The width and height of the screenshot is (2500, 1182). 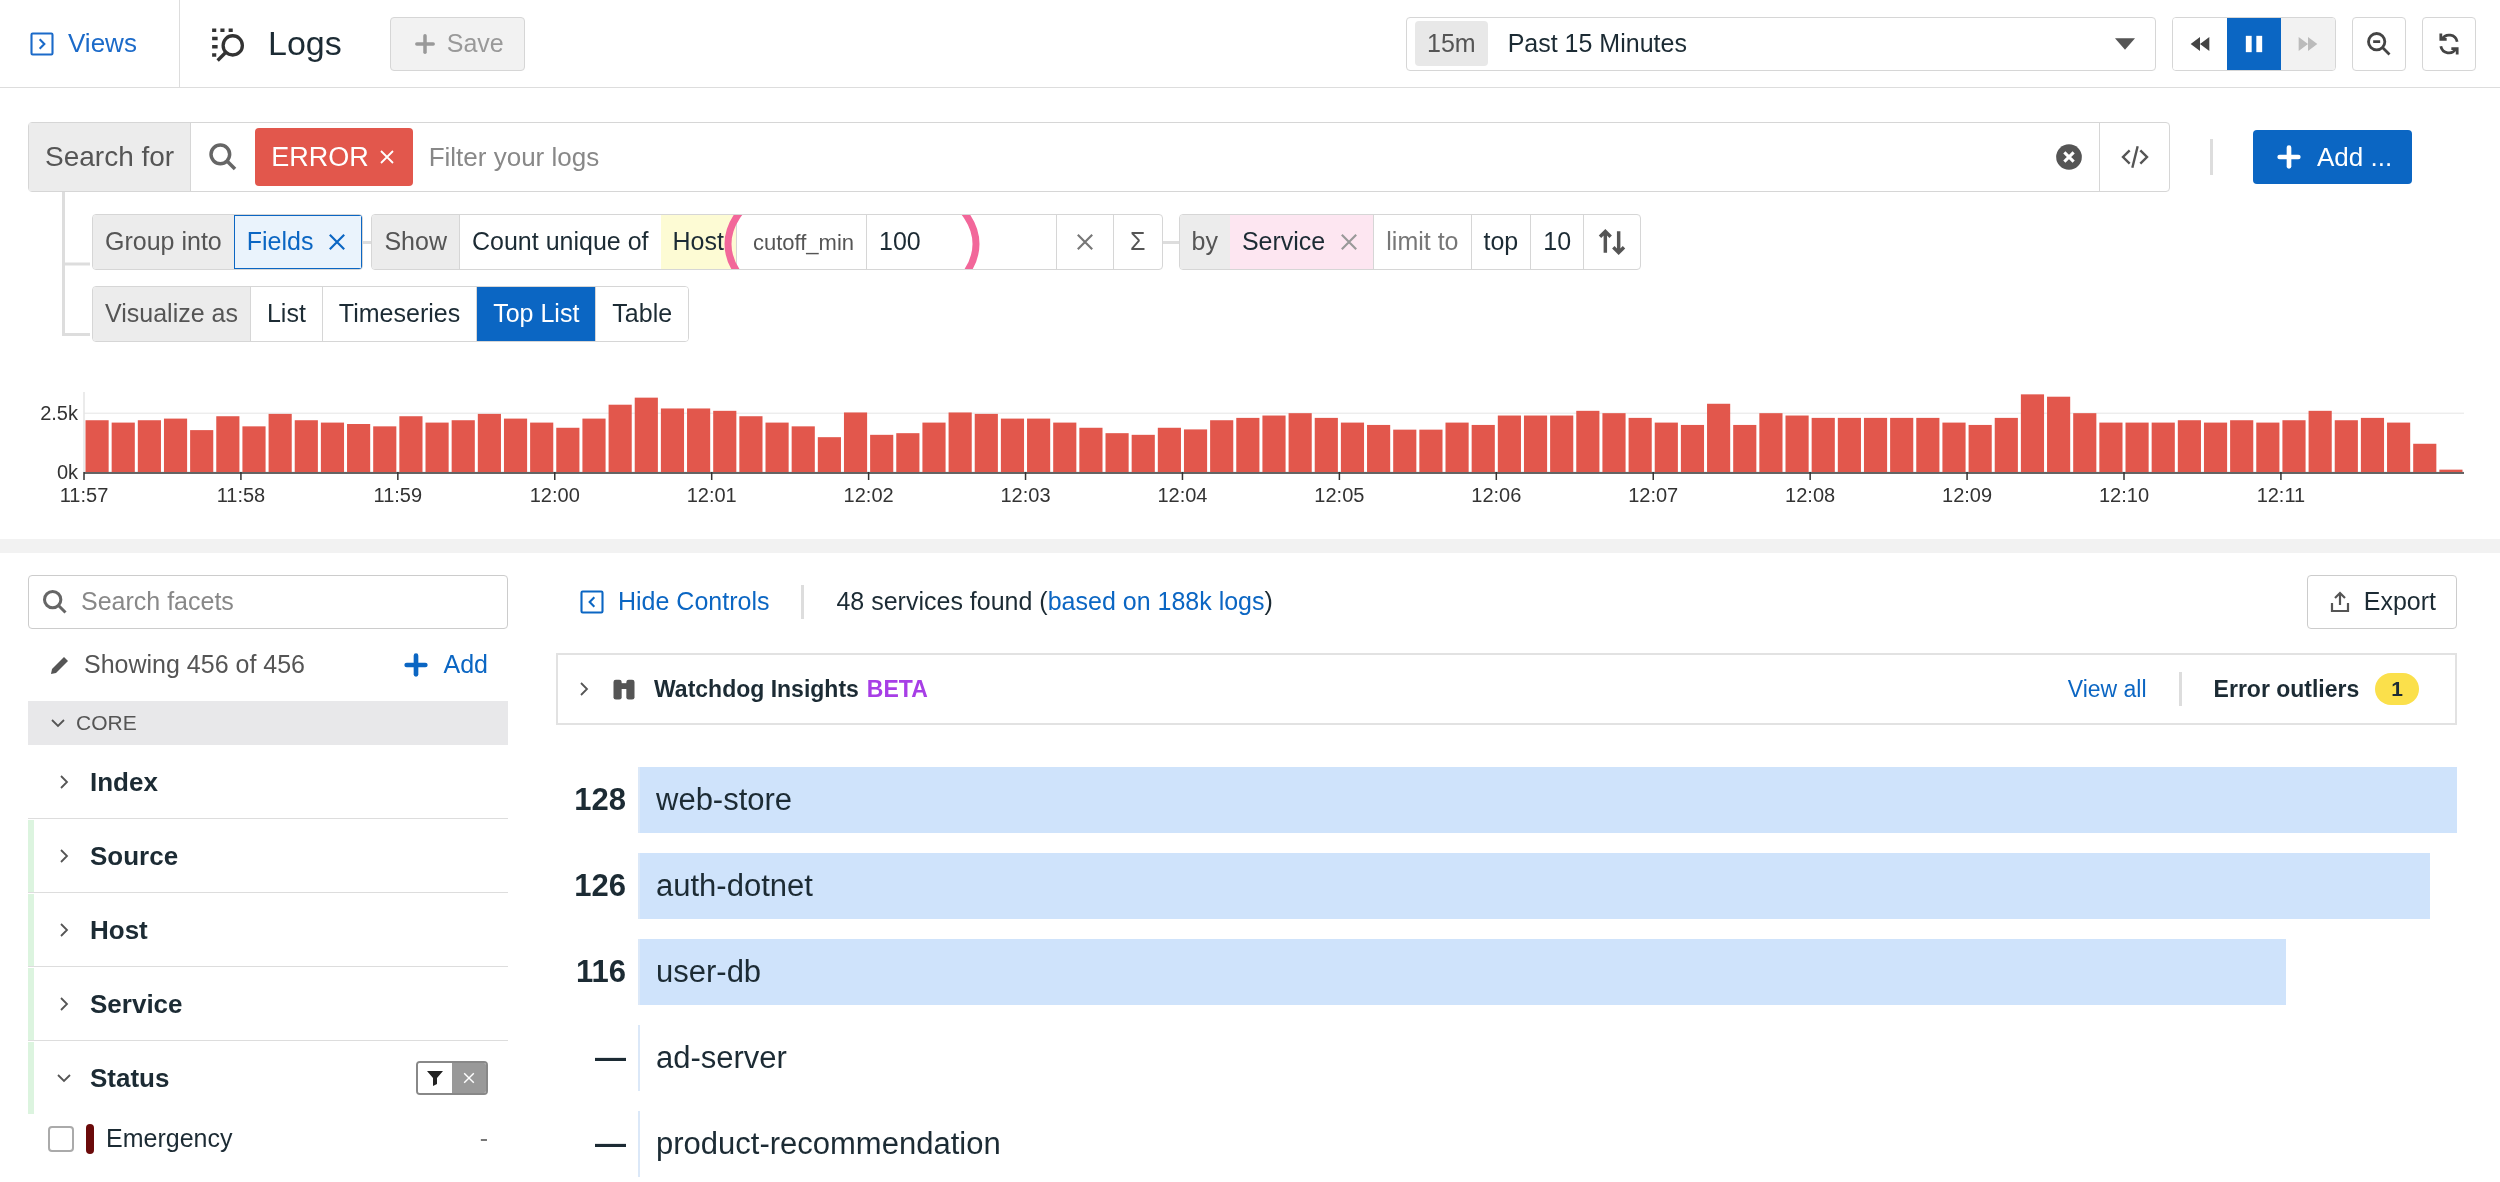 What do you see at coordinates (2381, 602) in the screenshot?
I see `export-button: Export` at bounding box center [2381, 602].